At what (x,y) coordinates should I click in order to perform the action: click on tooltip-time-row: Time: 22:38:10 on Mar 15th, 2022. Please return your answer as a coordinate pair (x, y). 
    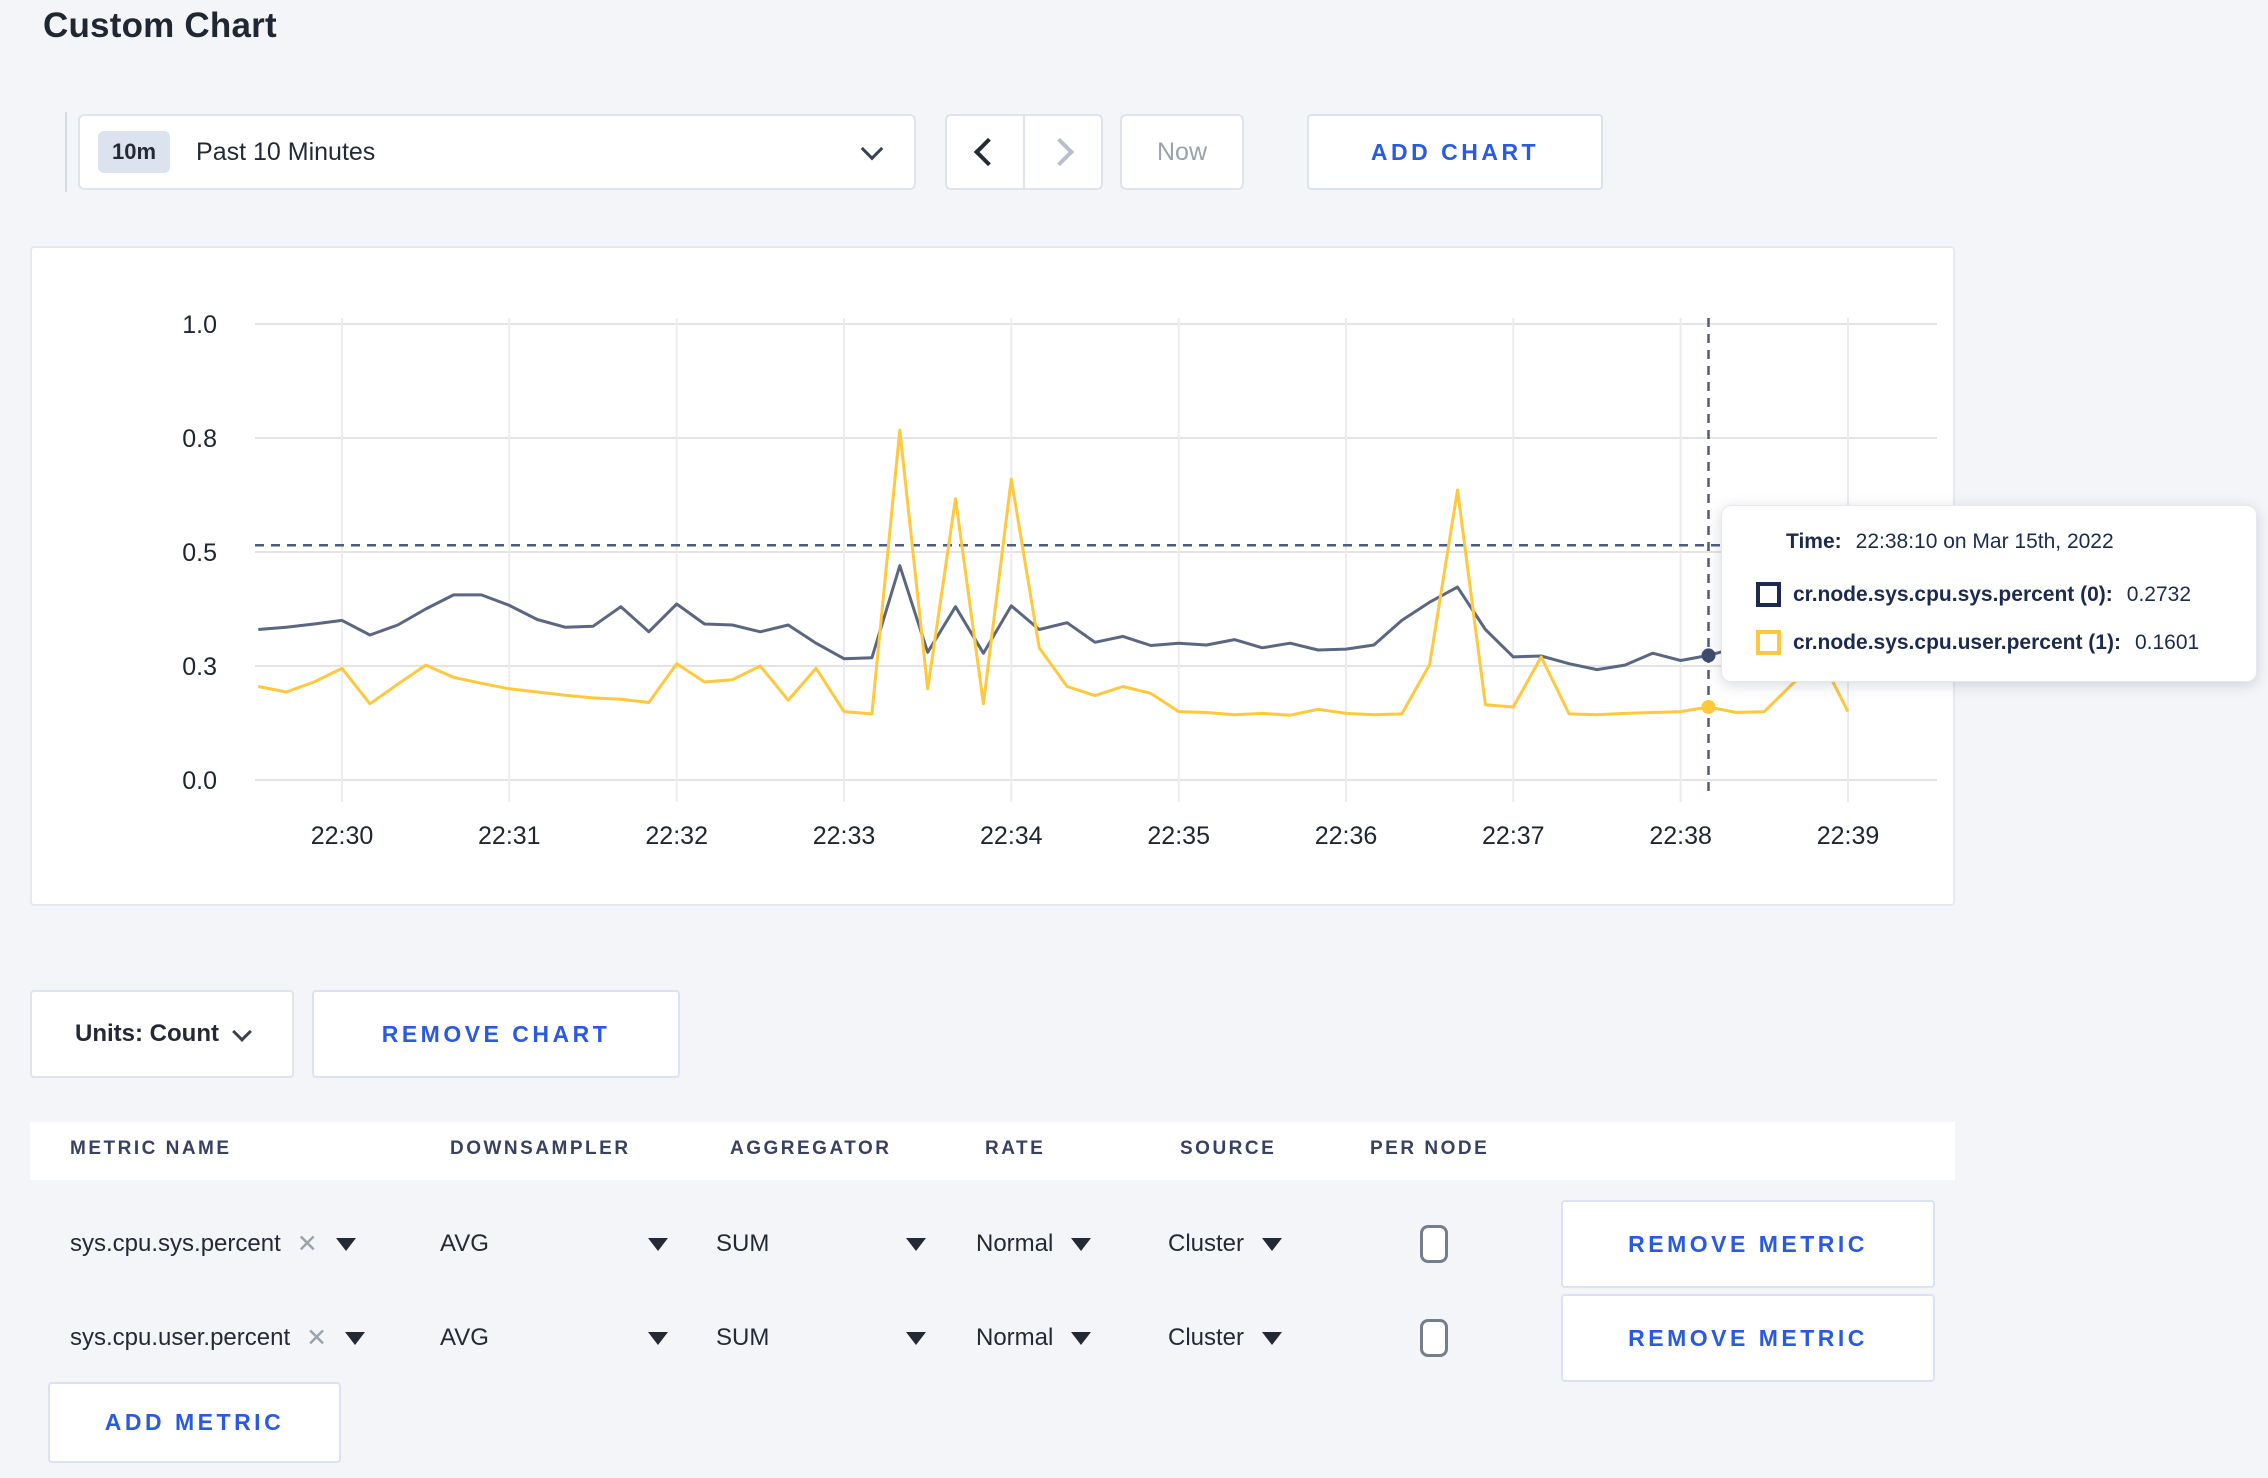
    Looking at the image, I should click on (1950, 542).